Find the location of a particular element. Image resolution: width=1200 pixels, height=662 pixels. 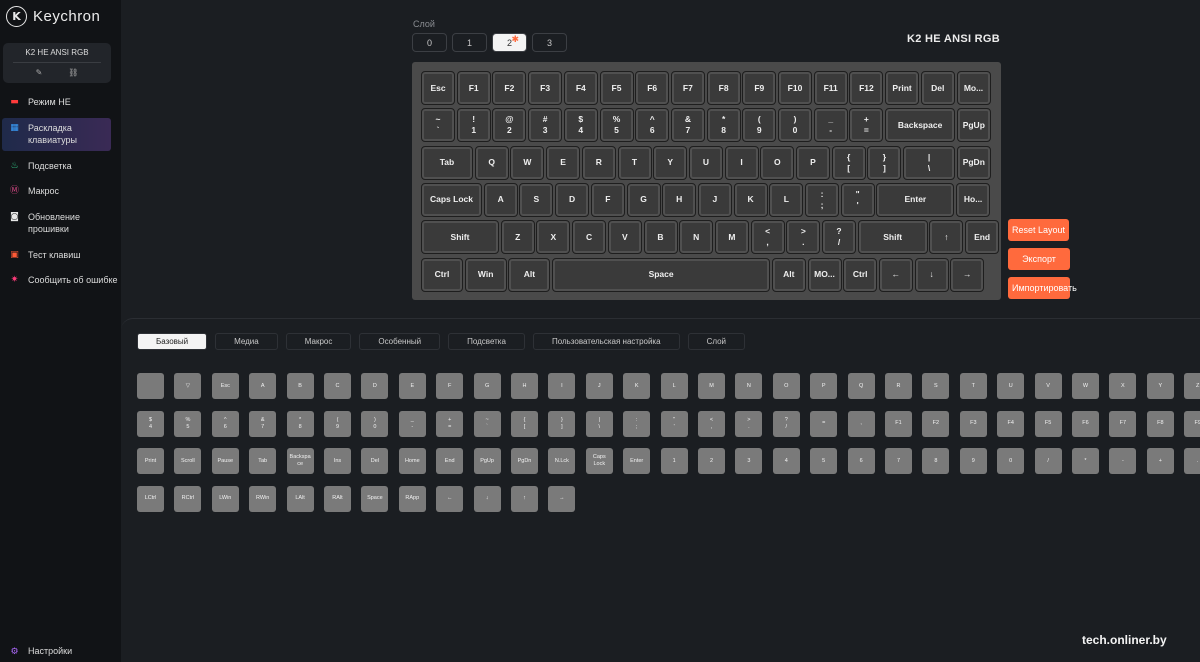

keycode-9: (9 is located at coordinates (337, 423).